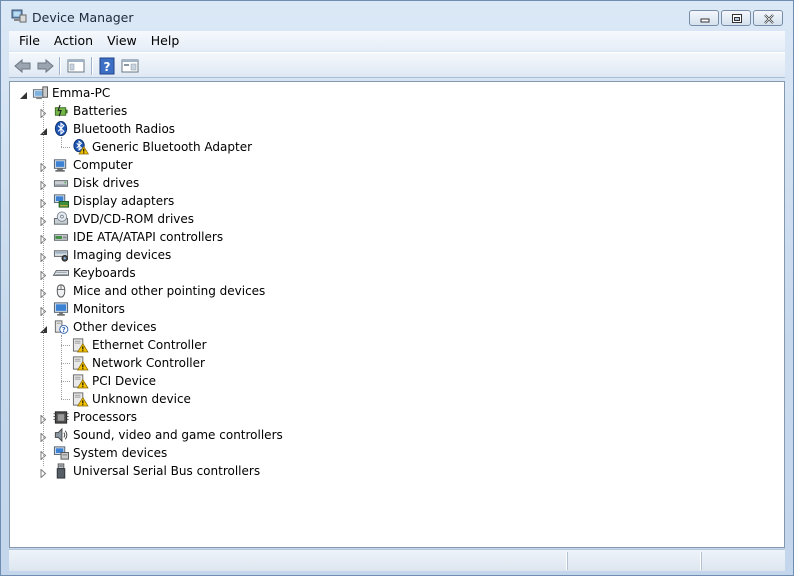 The width and height of the screenshot is (794, 576). Describe the element at coordinates (61, 435) in the screenshot. I see `speaker-icon` at that location.